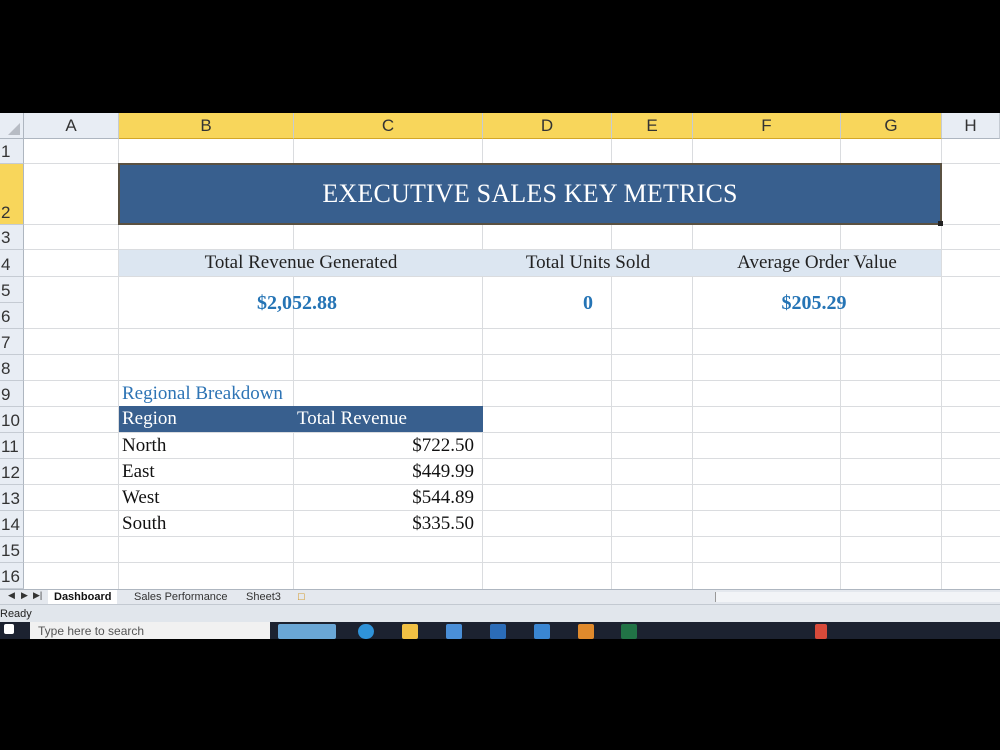 This screenshot has width=1000, height=750. What do you see at coordinates (530, 194) in the screenshot?
I see `dashboard-title-banner: EXECUTIVE SALES KEY METRICS` at bounding box center [530, 194].